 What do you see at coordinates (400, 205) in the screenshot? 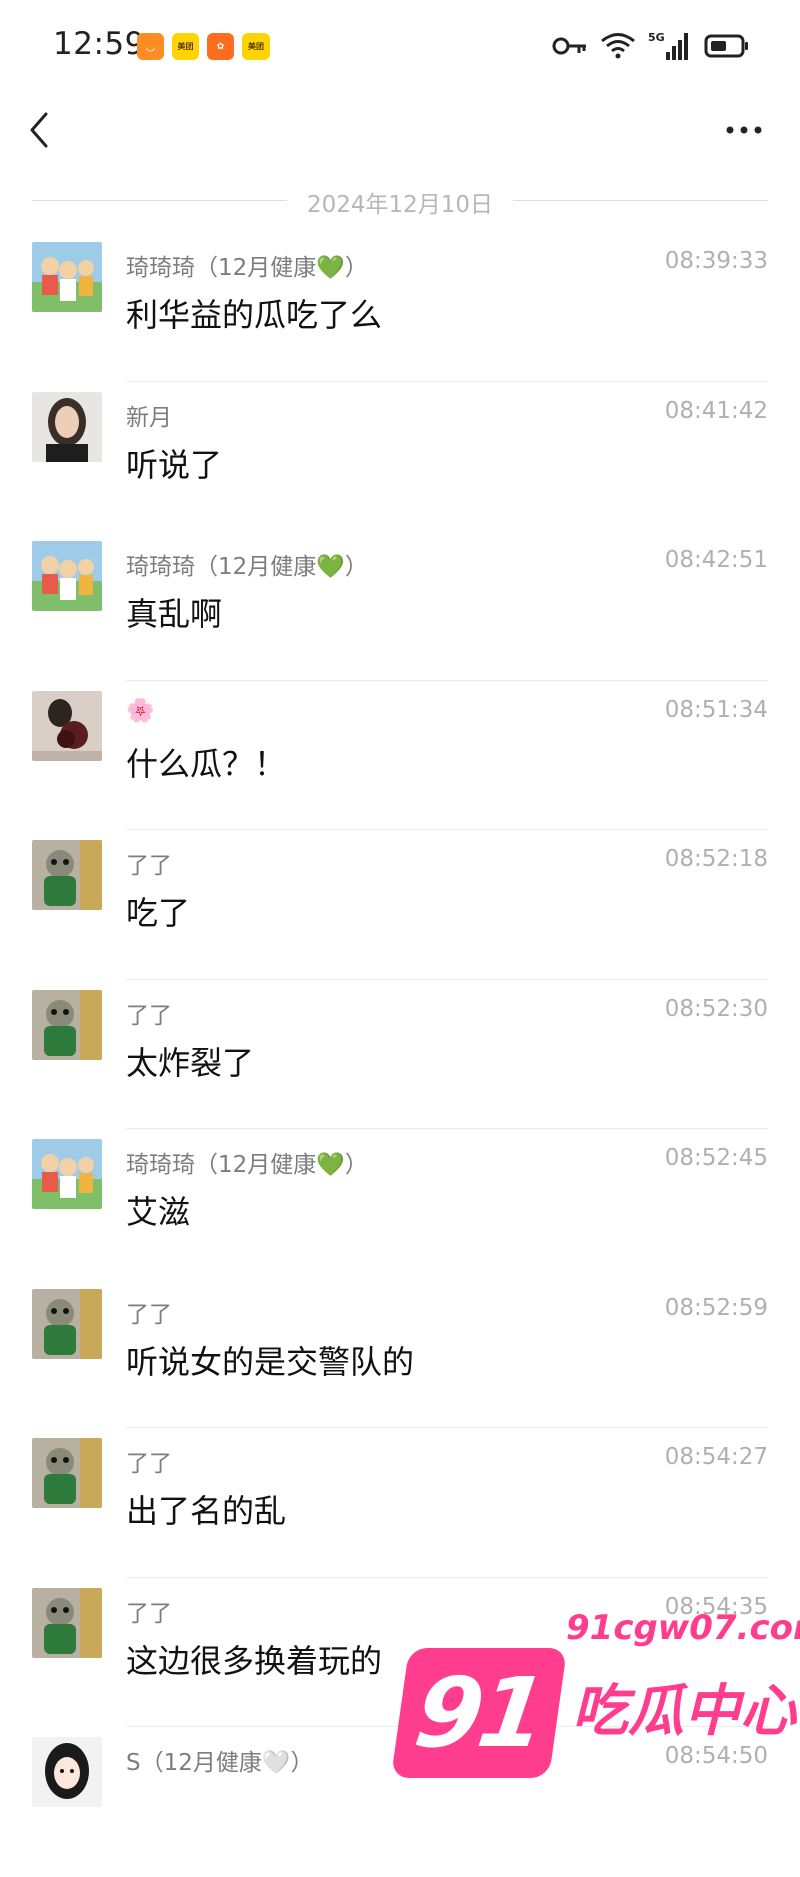
I see `date-label: 2024年12月10日` at bounding box center [400, 205].